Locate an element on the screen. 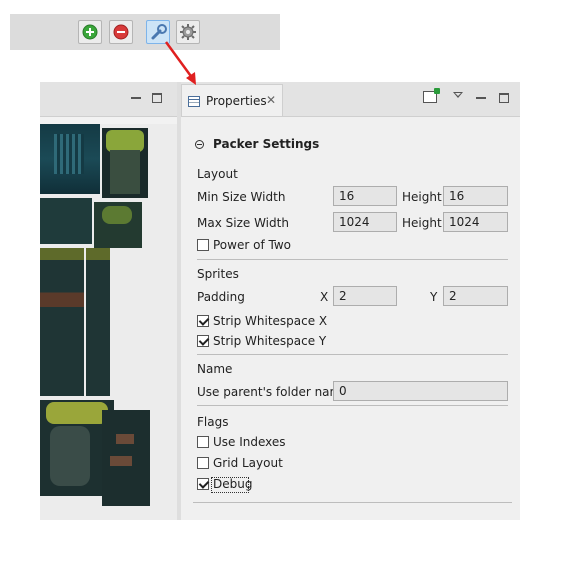 This screenshot has width=584, height=570. sprites-heading: Sprites is located at coordinates (218, 274).